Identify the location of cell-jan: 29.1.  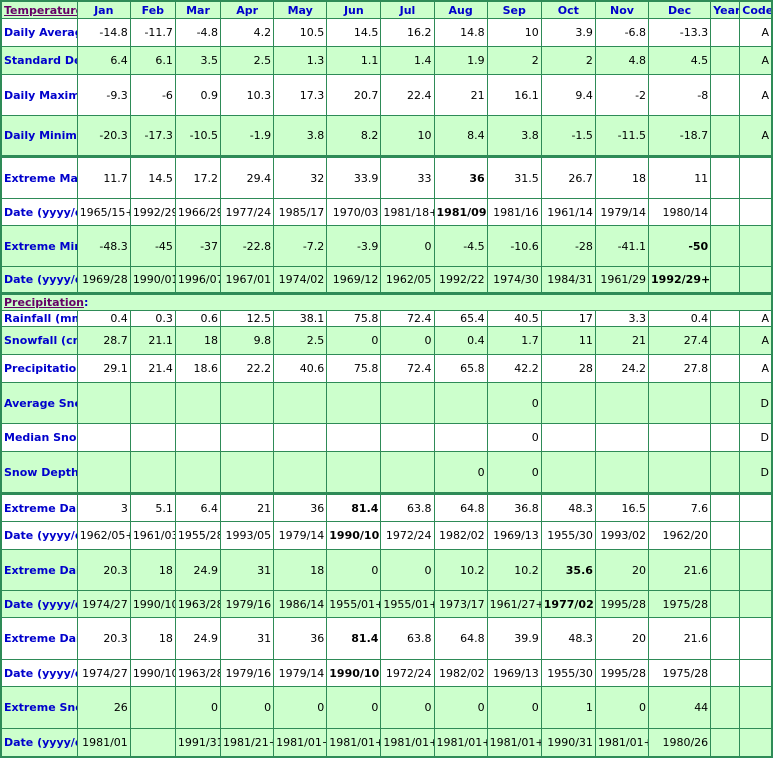
(103, 368).